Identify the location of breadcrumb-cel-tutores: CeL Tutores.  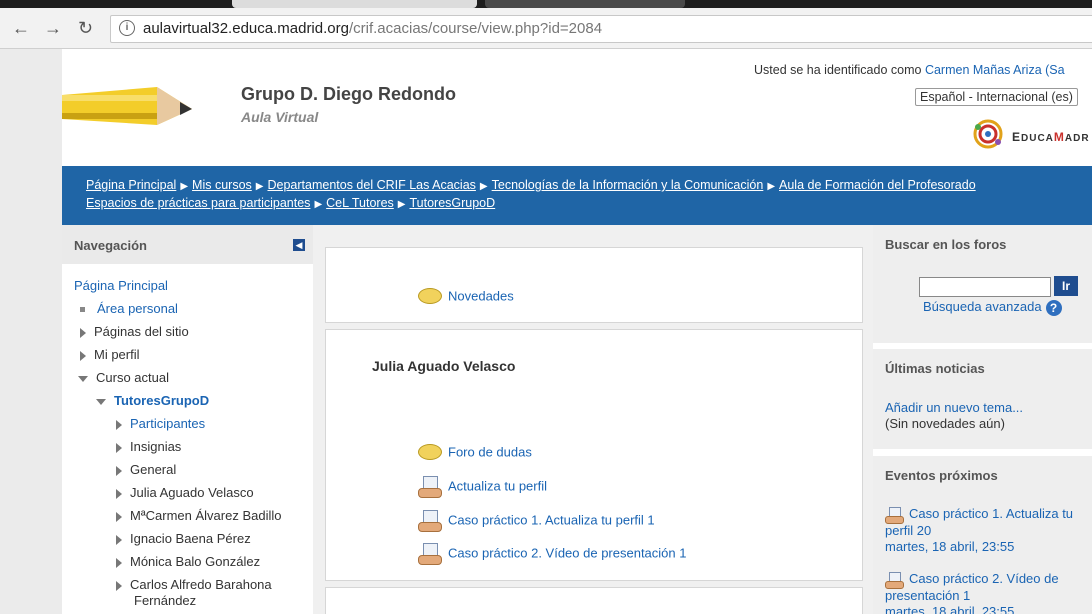
(360, 203).